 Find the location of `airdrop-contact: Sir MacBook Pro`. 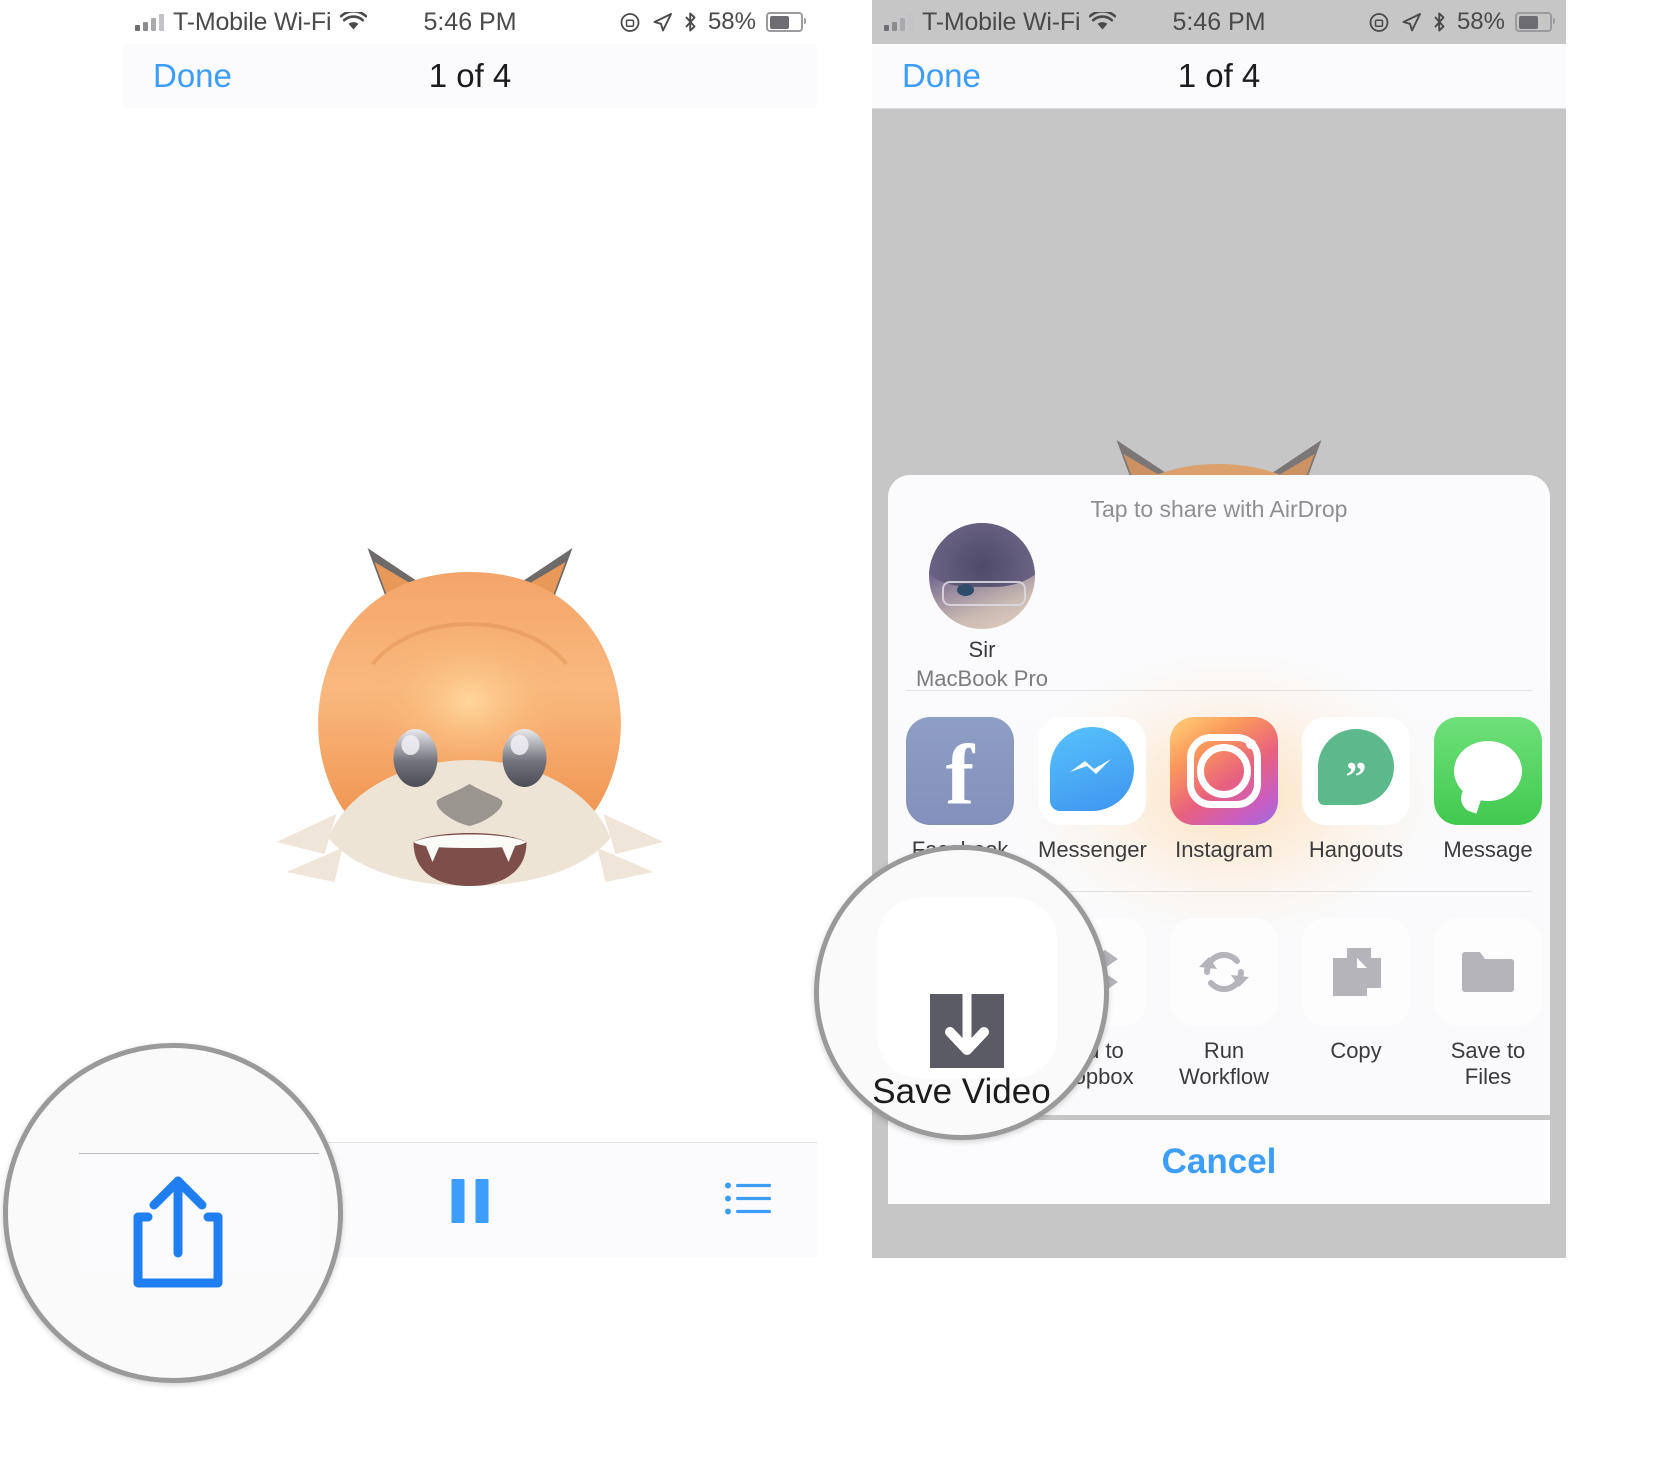

airdrop-contact: Sir MacBook Pro is located at coordinates (982, 607).